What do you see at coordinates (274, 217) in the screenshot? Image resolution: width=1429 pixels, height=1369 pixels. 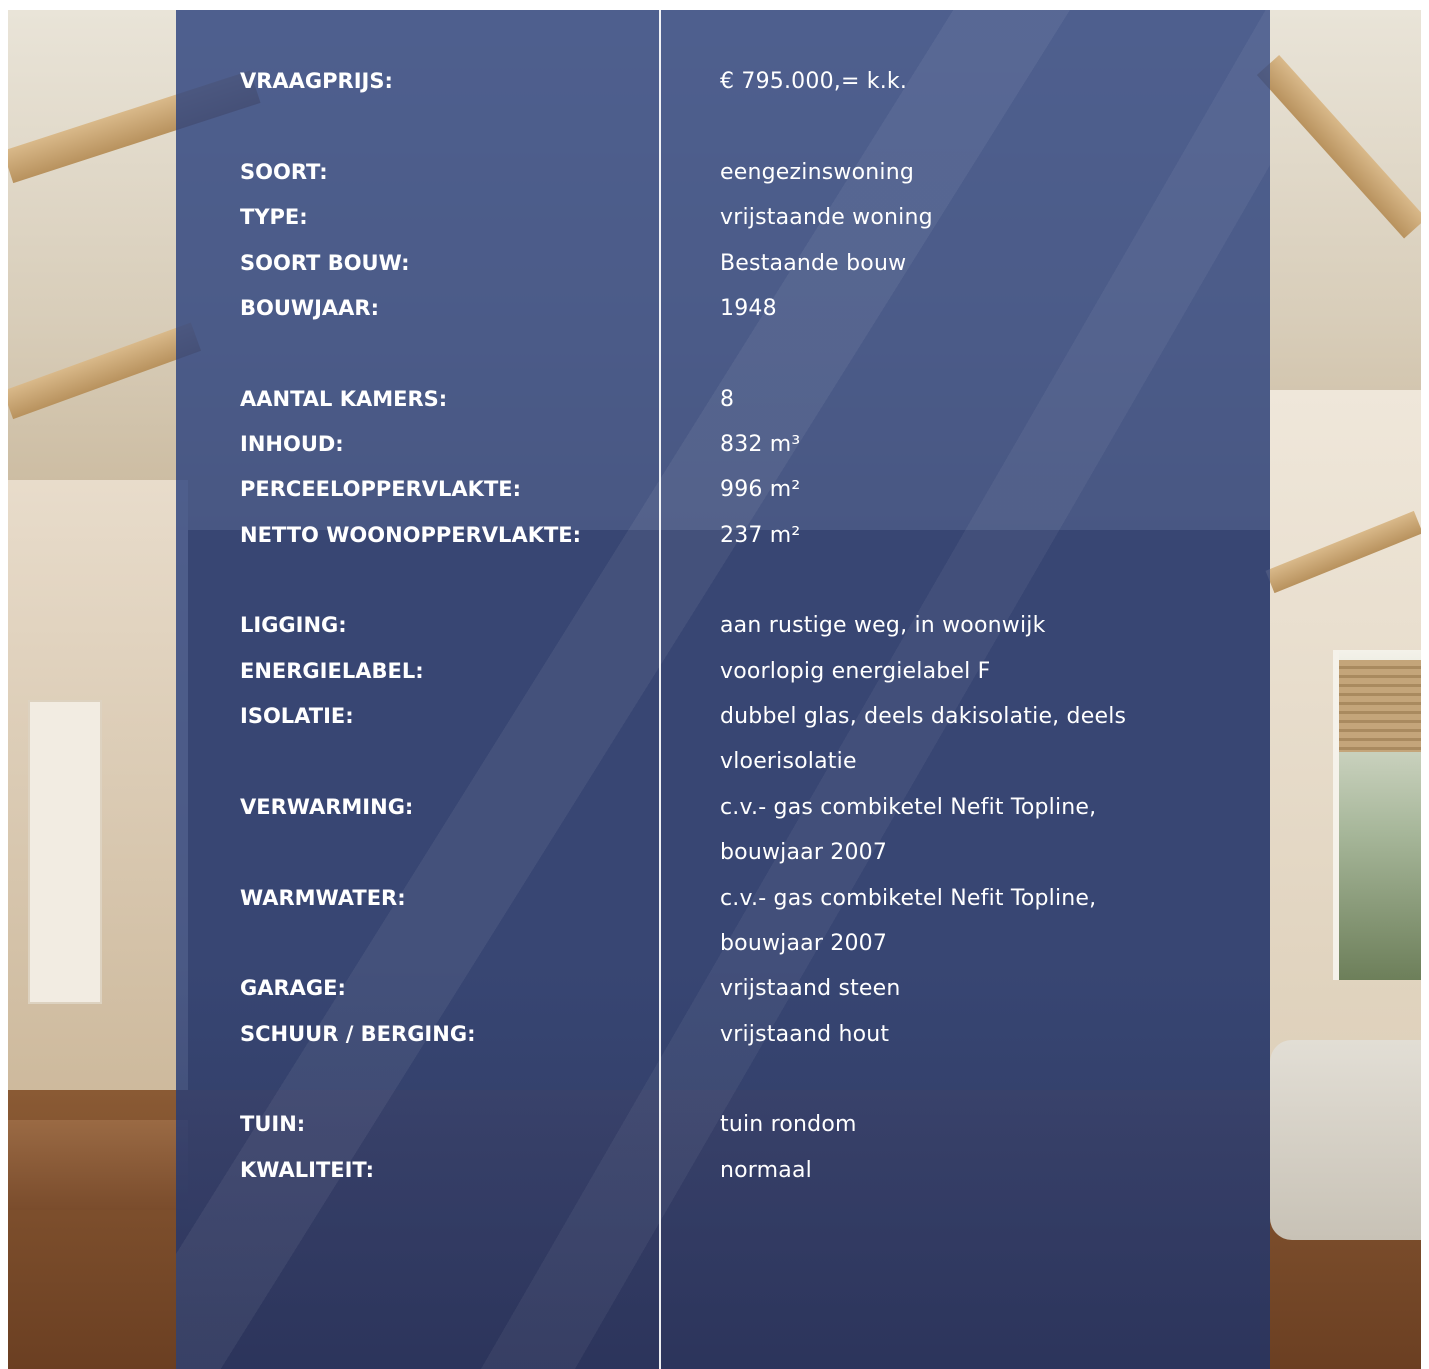 I see `spec-label: TYPE:` at bounding box center [274, 217].